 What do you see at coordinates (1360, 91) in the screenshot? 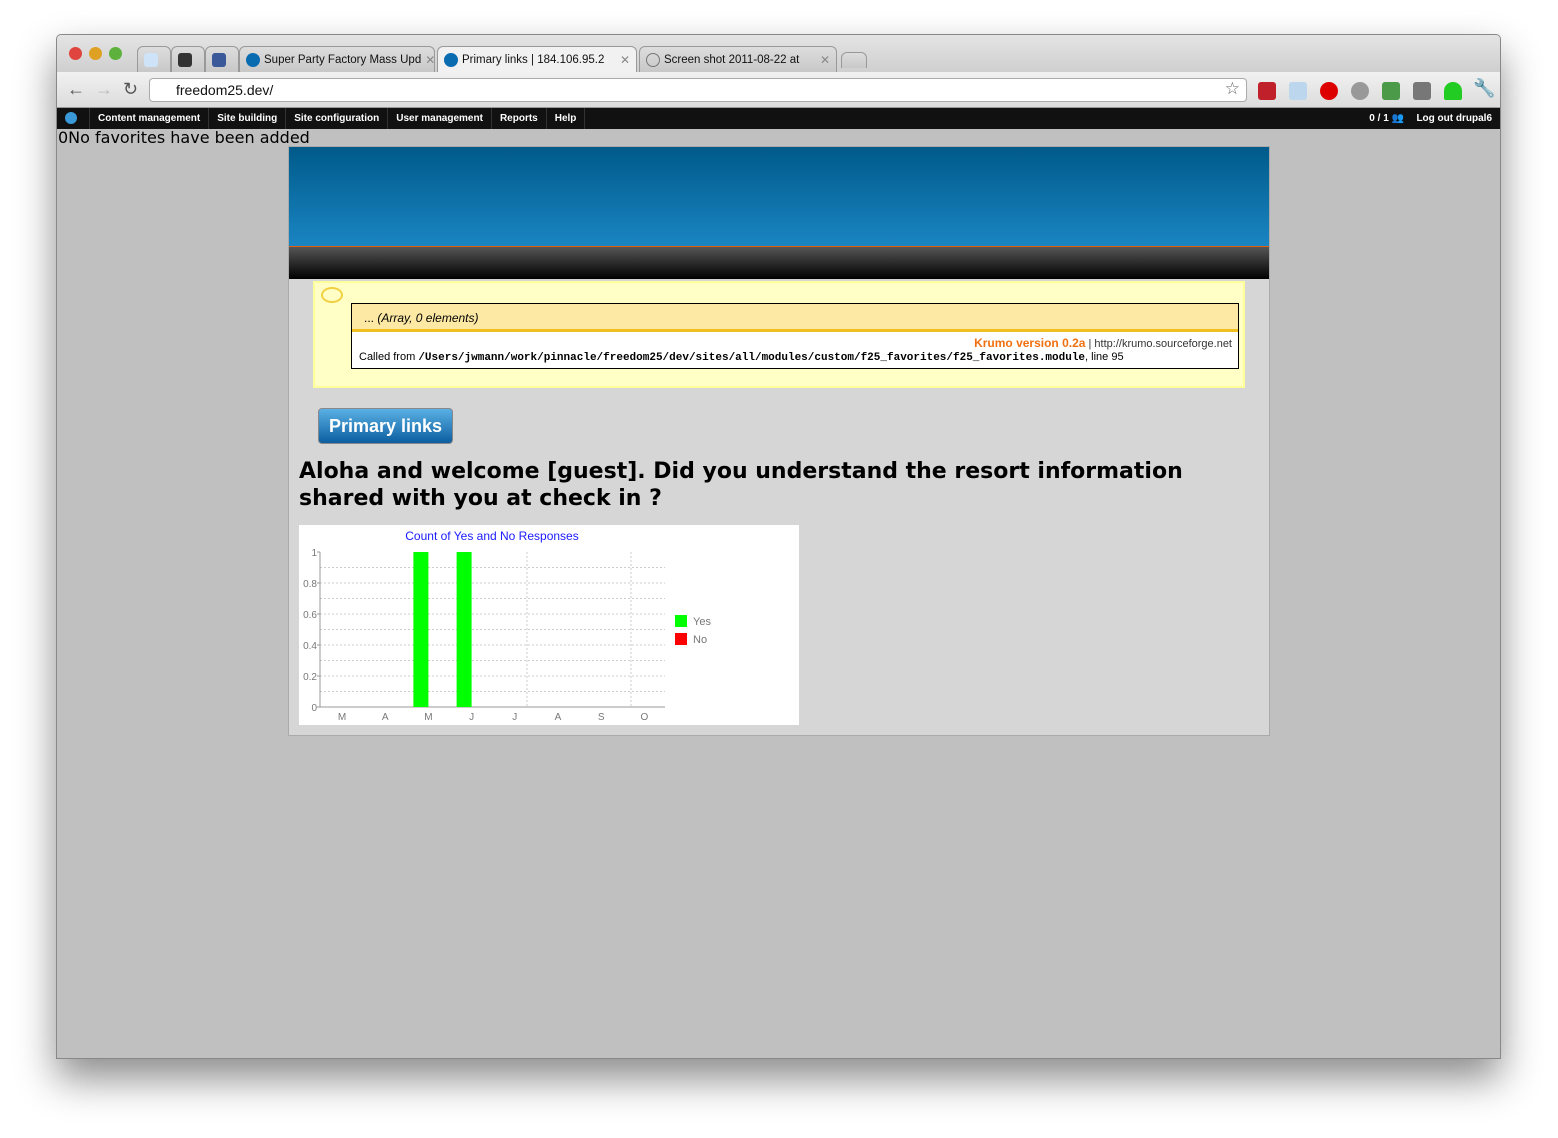
I see `gear-icon` at bounding box center [1360, 91].